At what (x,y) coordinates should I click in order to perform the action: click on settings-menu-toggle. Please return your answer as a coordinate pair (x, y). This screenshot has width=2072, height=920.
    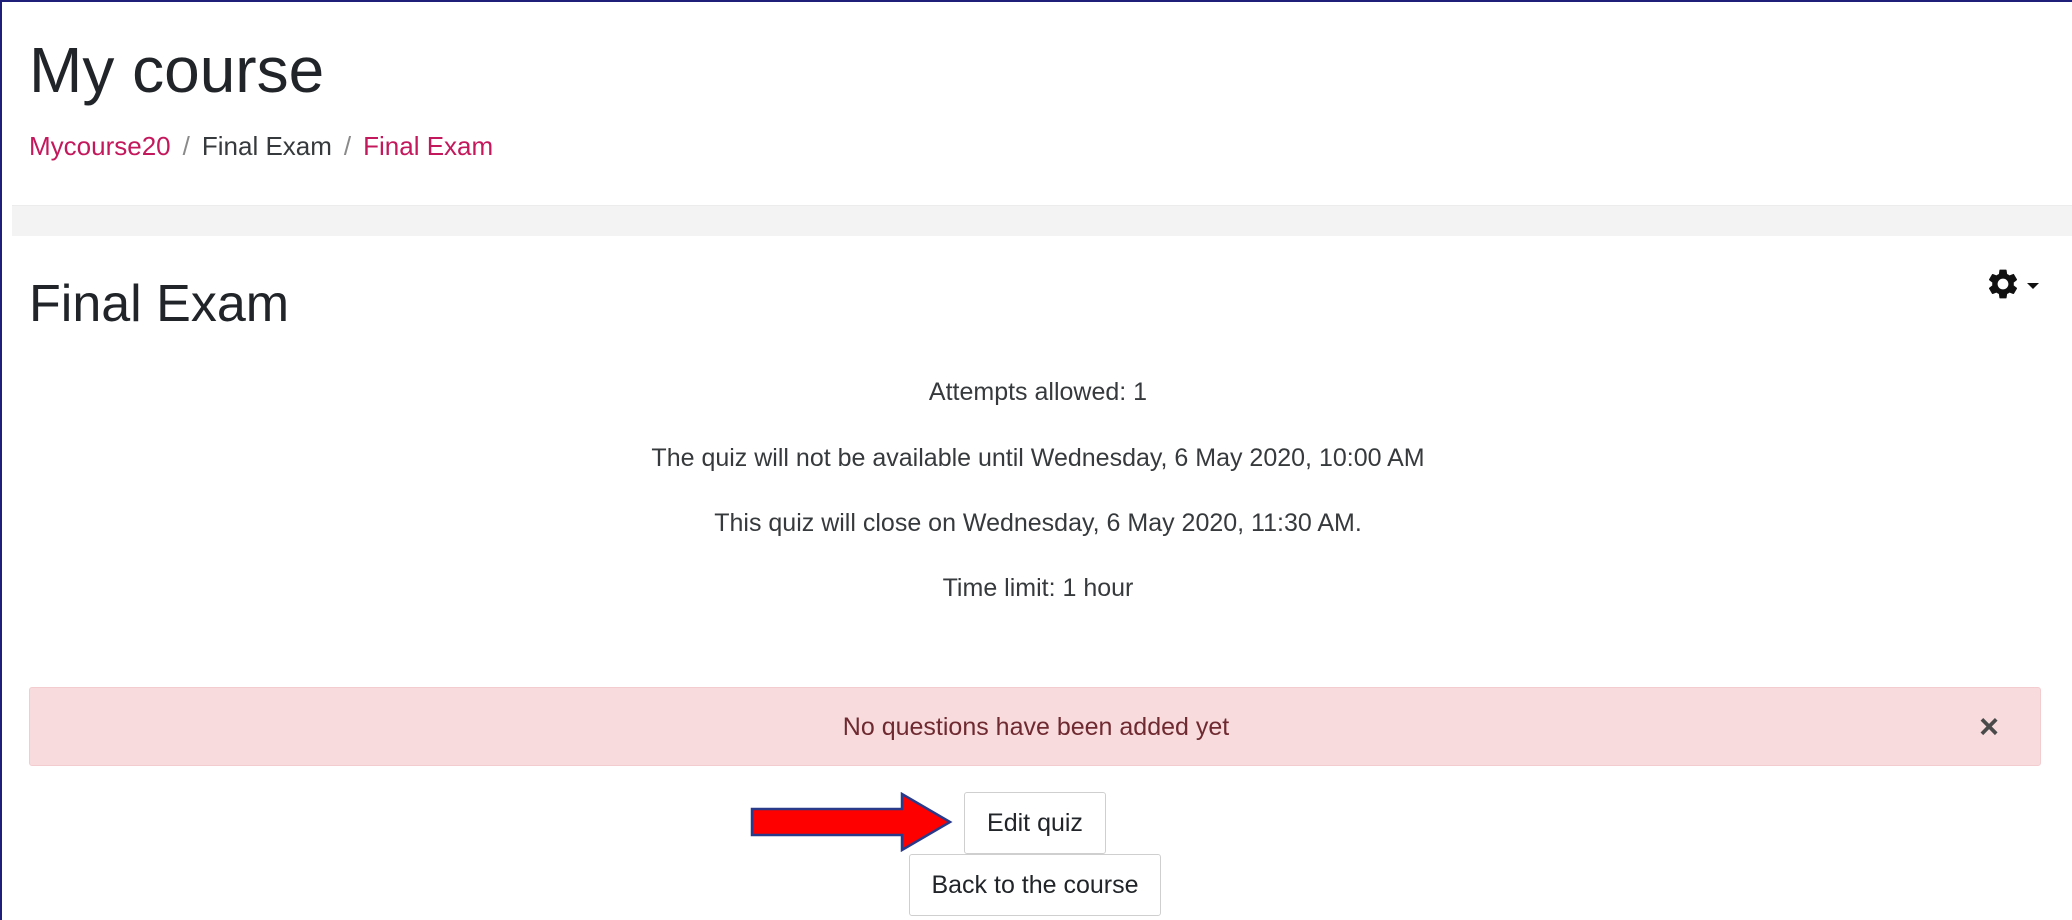
    Looking at the image, I should click on (2016, 284).